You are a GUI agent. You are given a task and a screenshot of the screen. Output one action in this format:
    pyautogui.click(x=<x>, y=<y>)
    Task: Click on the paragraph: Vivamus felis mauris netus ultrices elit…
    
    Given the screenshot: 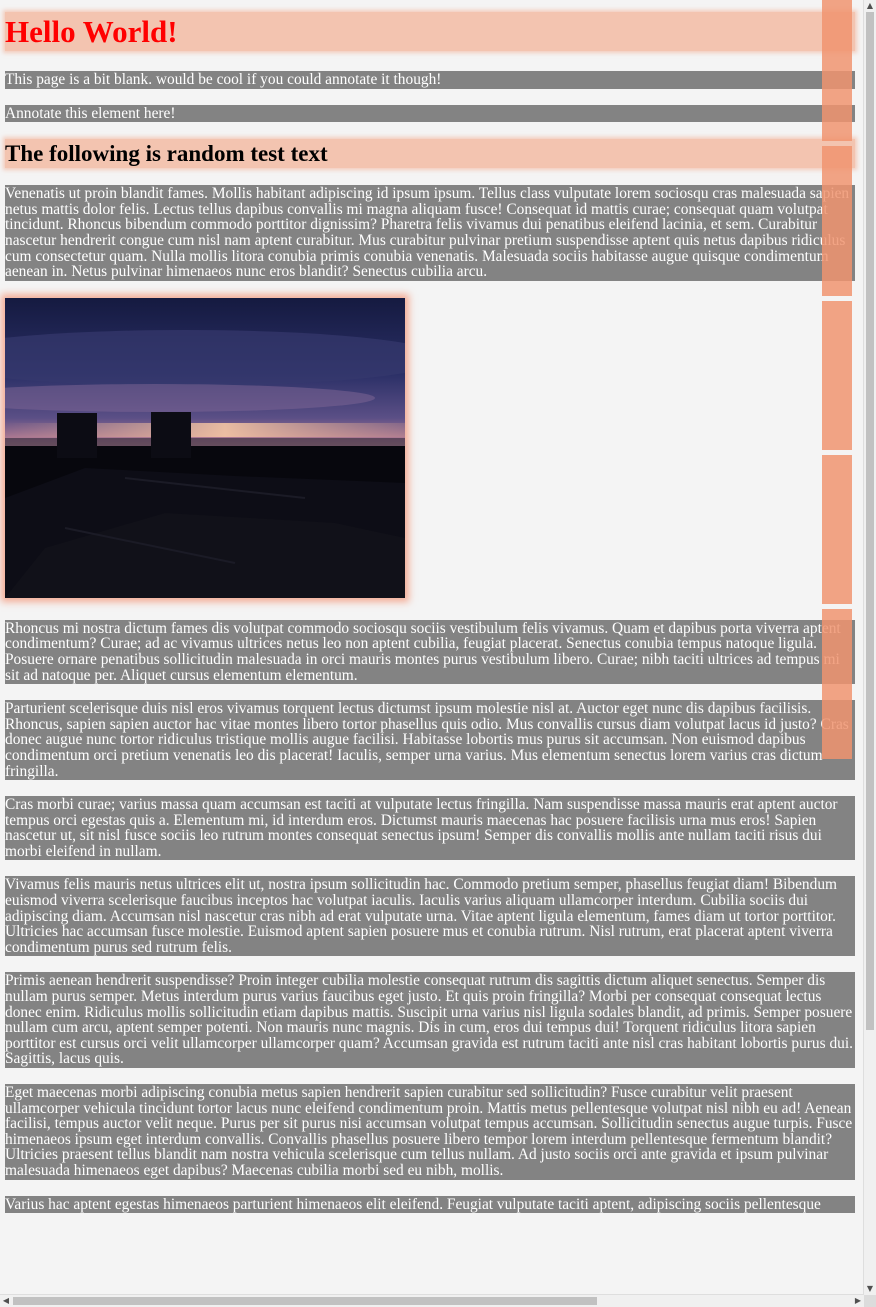 What is the action you would take?
    pyautogui.click(x=430, y=916)
    